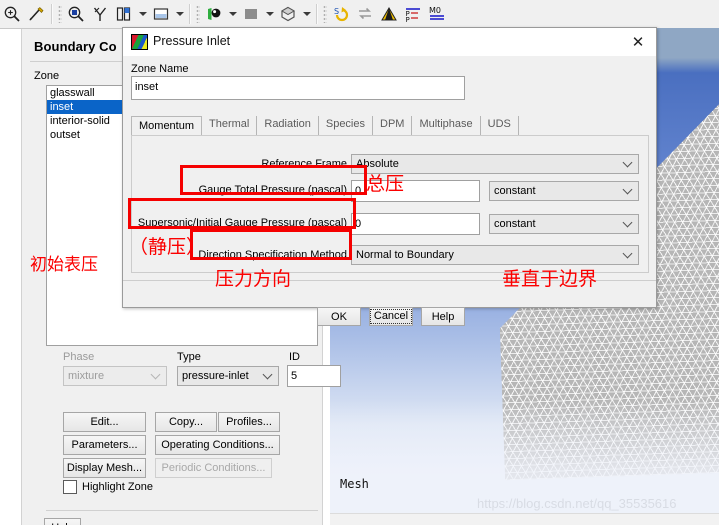 The width and height of the screenshot is (719, 525). I want to click on pressure-icon: PP, so click(413, 14).